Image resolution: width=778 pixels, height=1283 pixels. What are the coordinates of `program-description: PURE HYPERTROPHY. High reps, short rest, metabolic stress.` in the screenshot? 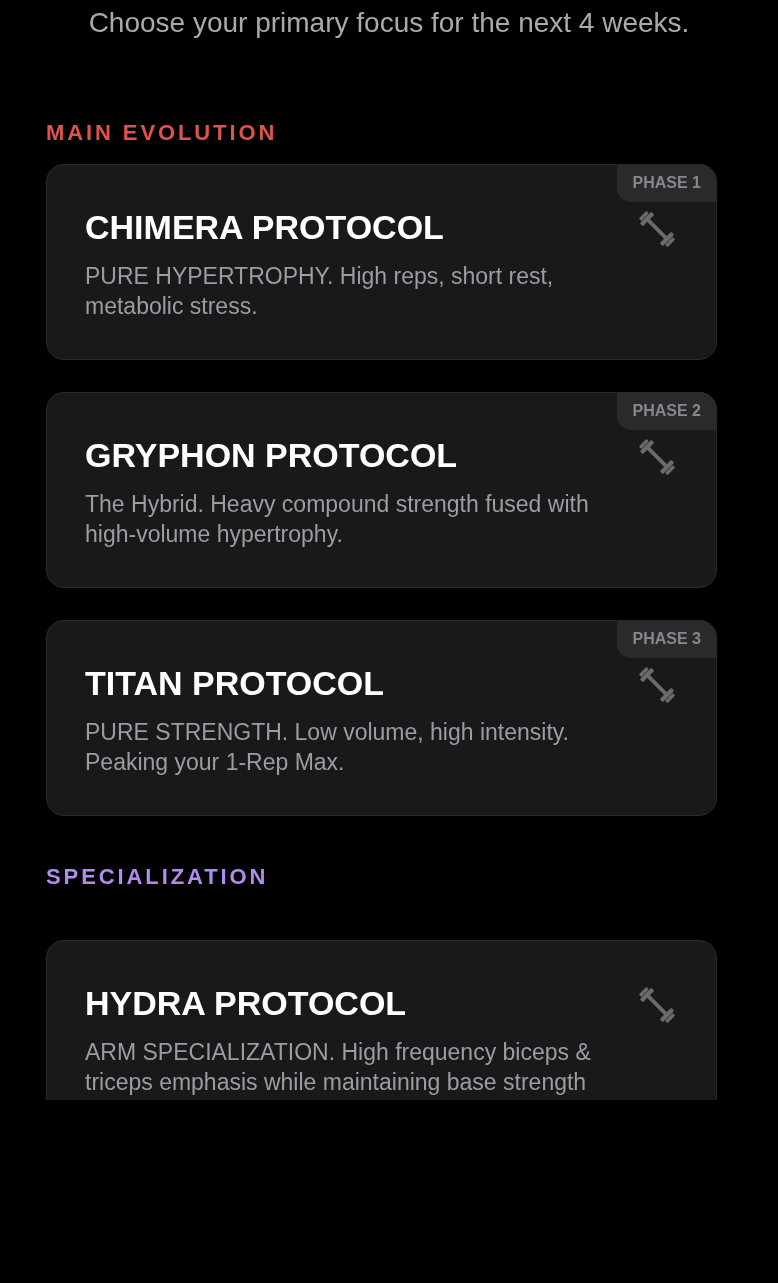 It's located at (320, 291).